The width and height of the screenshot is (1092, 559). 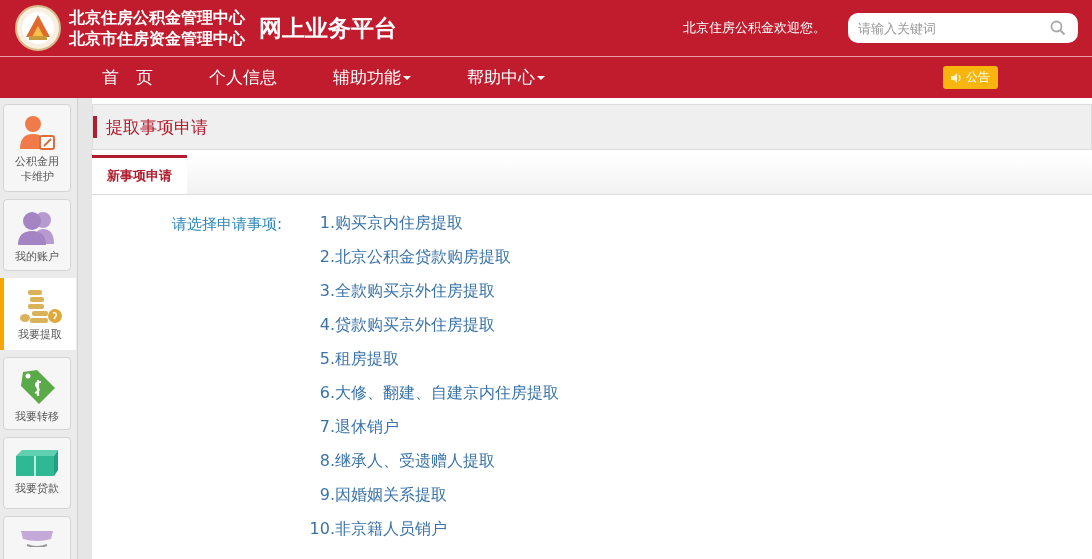 I want to click on option-link: 3.全款购买京外住房提取, so click(x=433, y=298).